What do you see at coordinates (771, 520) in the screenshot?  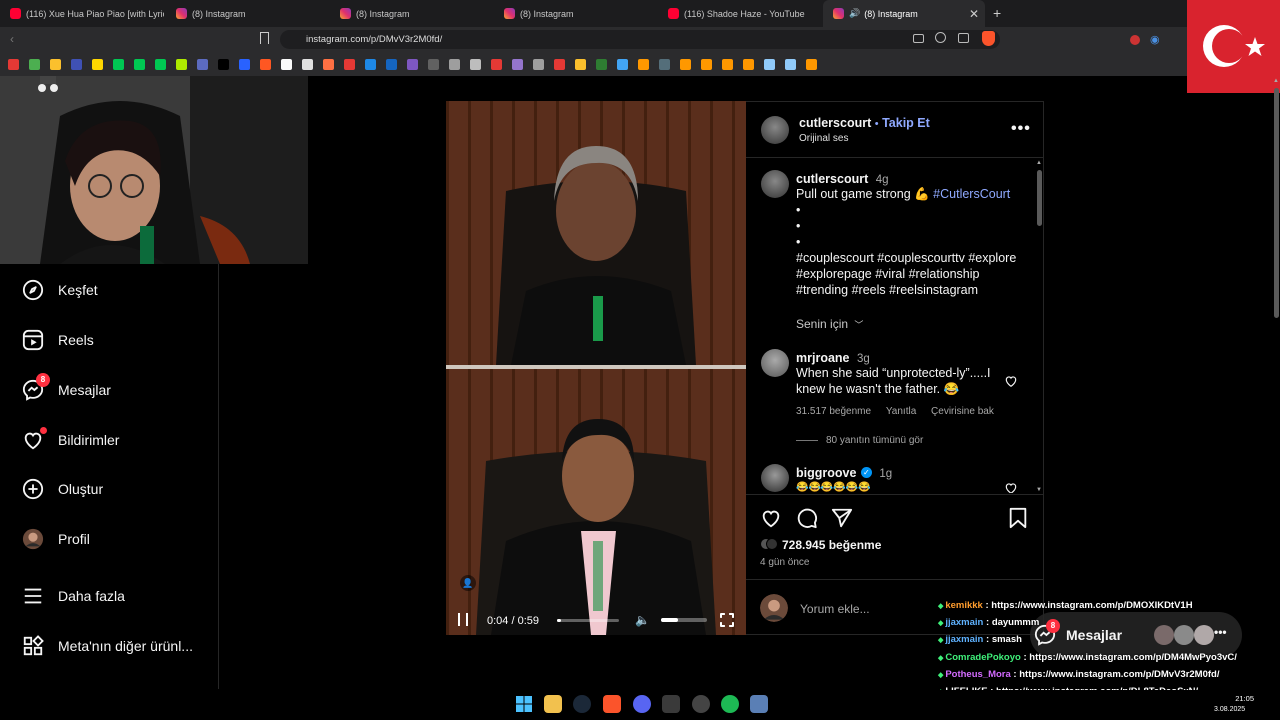 I see `like-heart-icon` at bounding box center [771, 520].